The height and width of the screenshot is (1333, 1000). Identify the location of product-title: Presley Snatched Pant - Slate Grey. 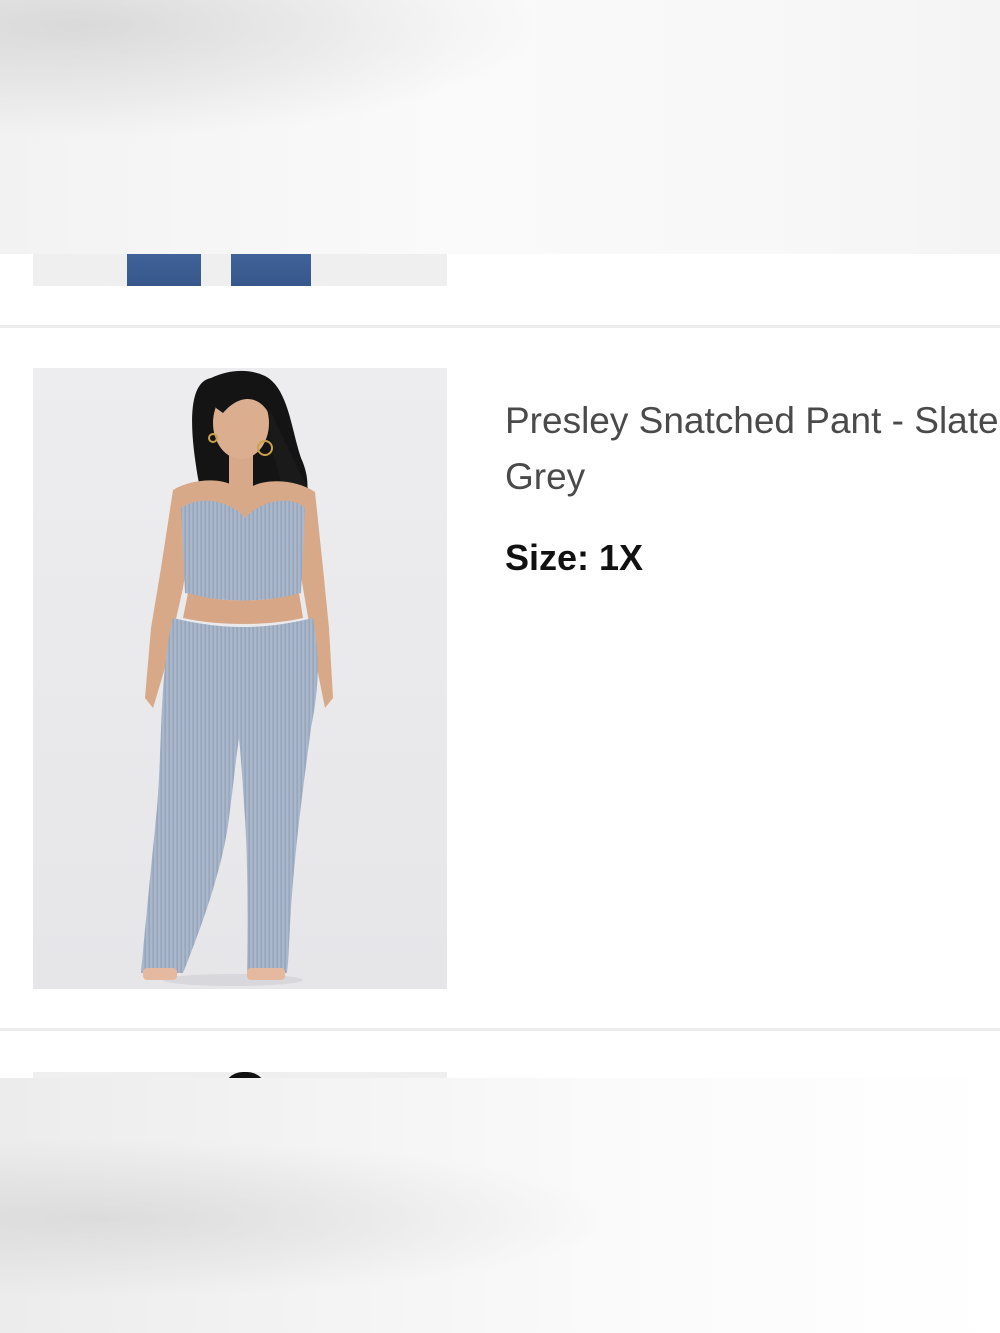
(752, 449).